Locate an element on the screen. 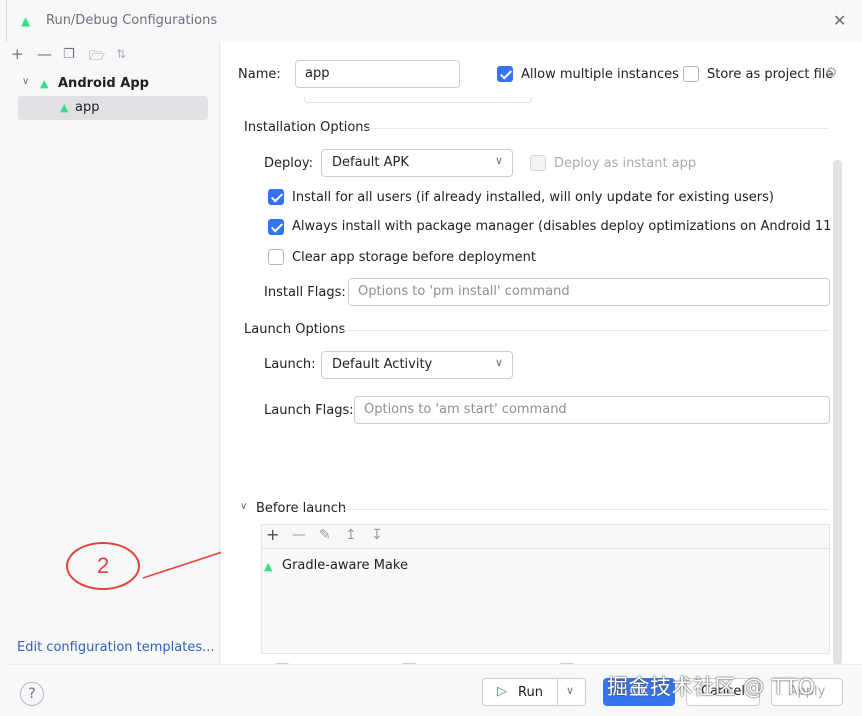 The width and height of the screenshot is (862, 716). install-flags-label: Install Flags: is located at coordinates (305, 292).